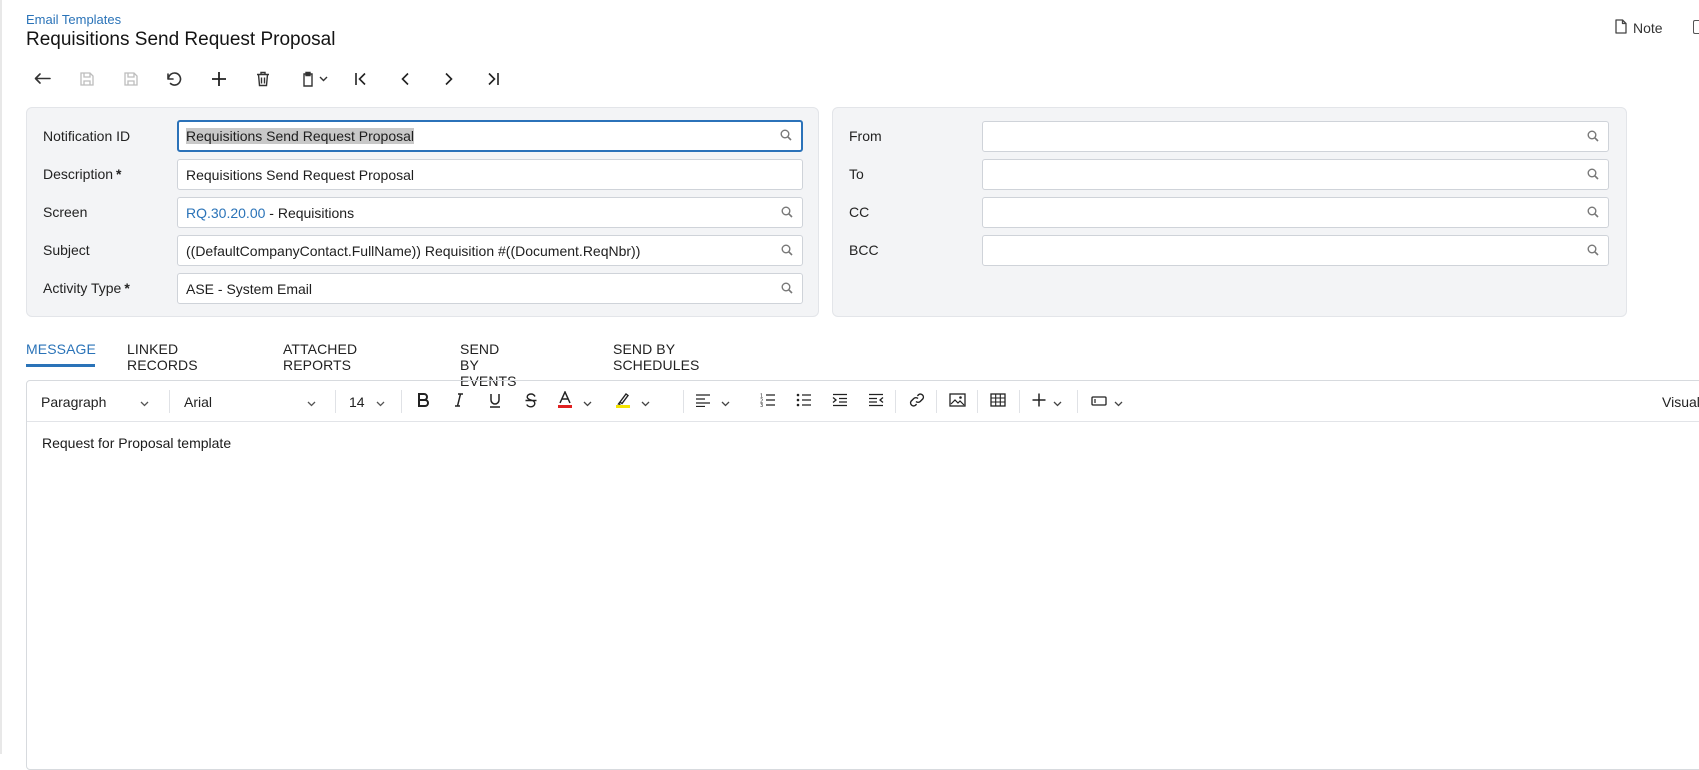 The height and width of the screenshot is (770, 1699). Describe the element at coordinates (65, 212) in the screenshot. I see `screen-label: Screen` at that location.